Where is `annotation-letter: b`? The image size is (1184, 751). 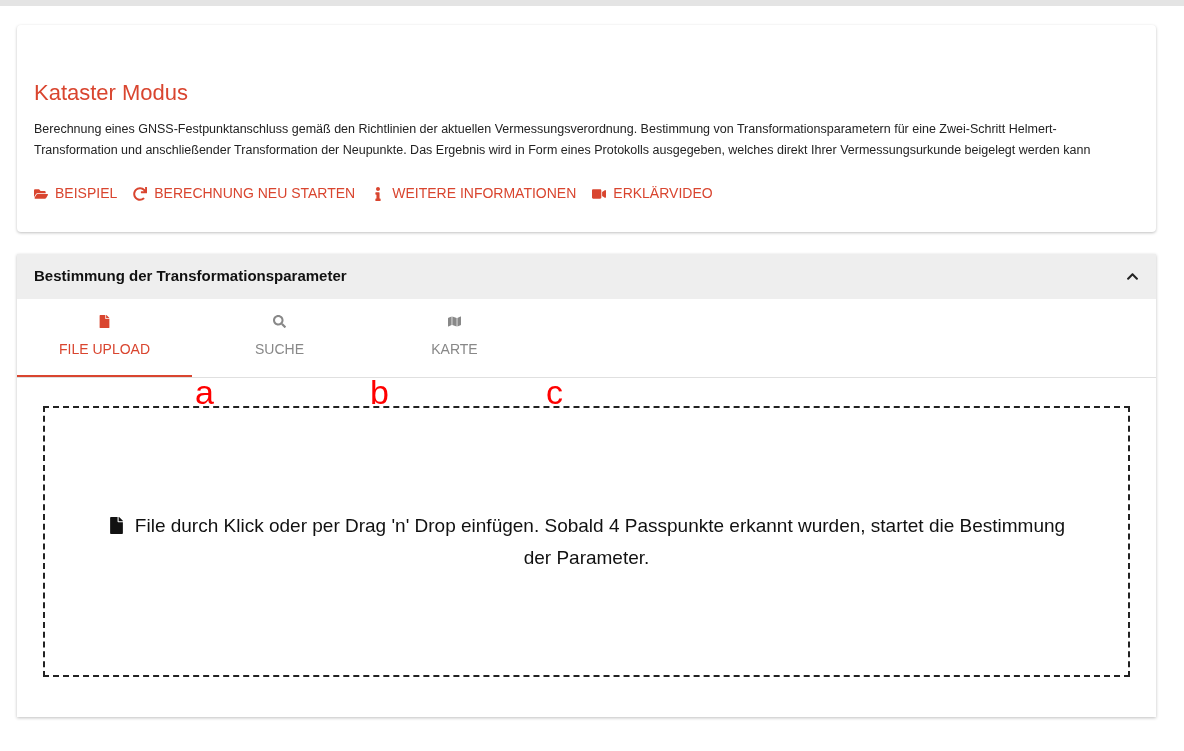
annotation-letter: b is located at coordinates (379, 392).